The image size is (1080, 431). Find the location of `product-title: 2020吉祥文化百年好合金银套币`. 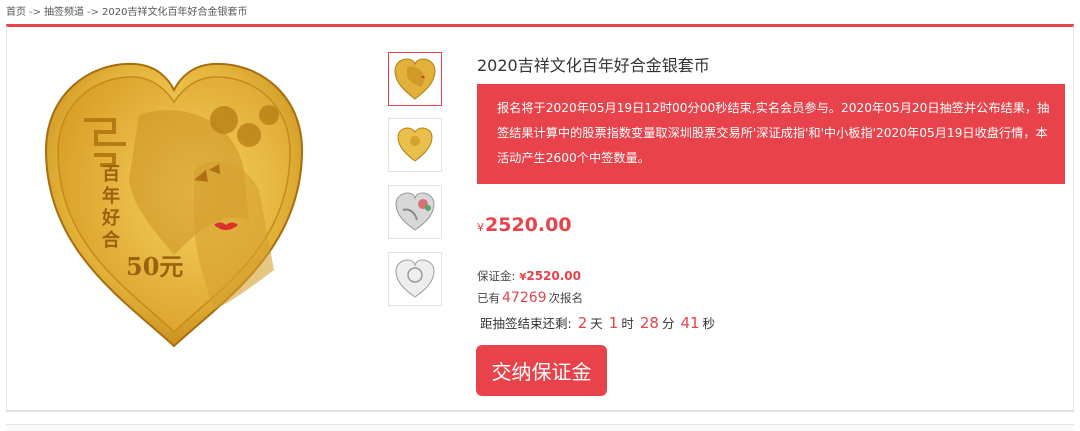

product-title: 2020吉祥文化百年好合金银套币 is located at coordinates (593, 65).